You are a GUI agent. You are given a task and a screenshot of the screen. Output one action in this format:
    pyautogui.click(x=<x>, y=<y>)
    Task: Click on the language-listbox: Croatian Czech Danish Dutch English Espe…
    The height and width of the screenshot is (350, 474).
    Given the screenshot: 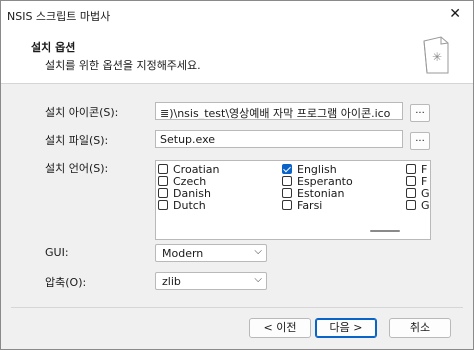 What is the action you would take?
    pyautogui.click(x=293, y=200)
    